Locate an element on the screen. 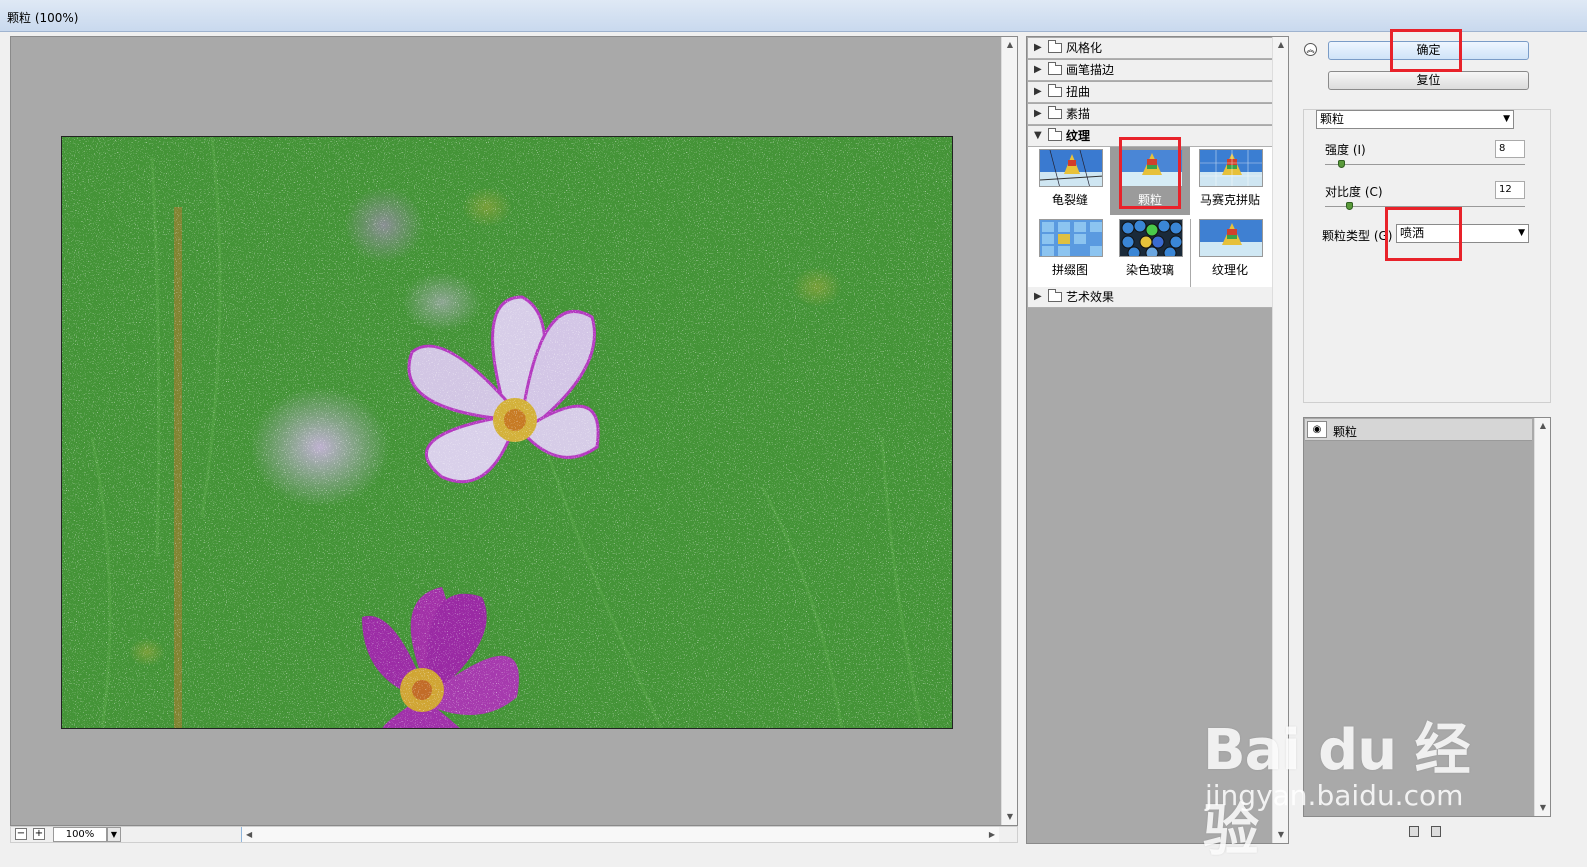  intensity-track is located at coordinates (1425, 164).